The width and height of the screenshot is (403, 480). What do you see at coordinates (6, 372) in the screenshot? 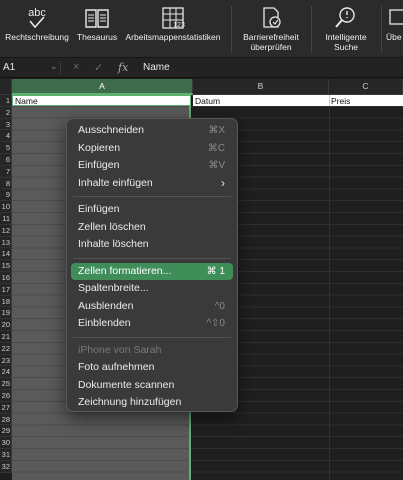
I see `row-header: 24` at bounding box center [6, 372].